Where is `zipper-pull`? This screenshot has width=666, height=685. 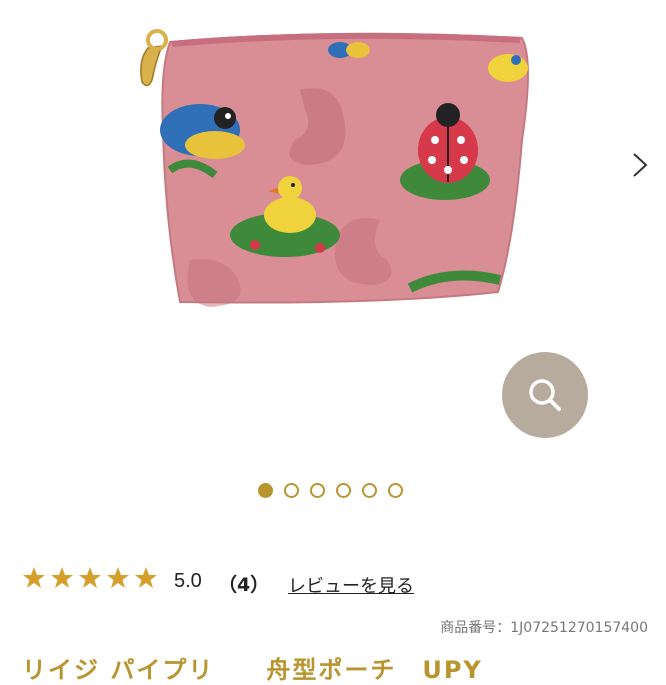
zipper-pull is located at coordinates (154, 58).